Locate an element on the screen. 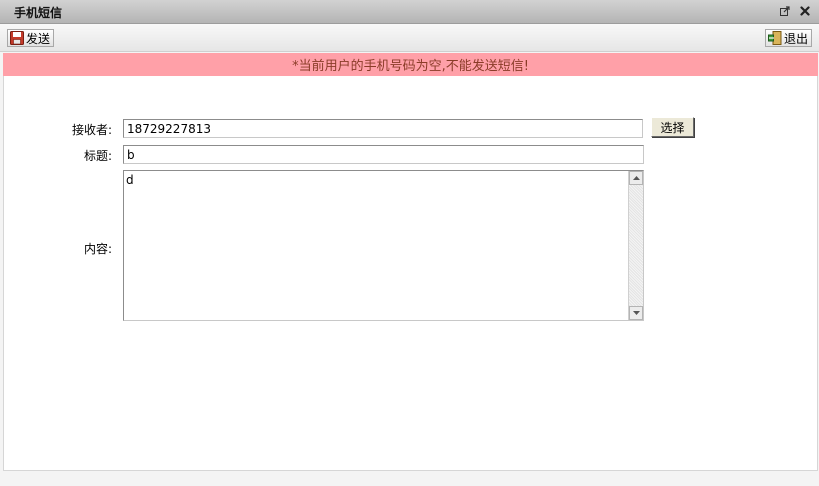 The width and height of the screenshot is (819, 486). exit-button-label: 退出 is located at coordinates (795, 38).